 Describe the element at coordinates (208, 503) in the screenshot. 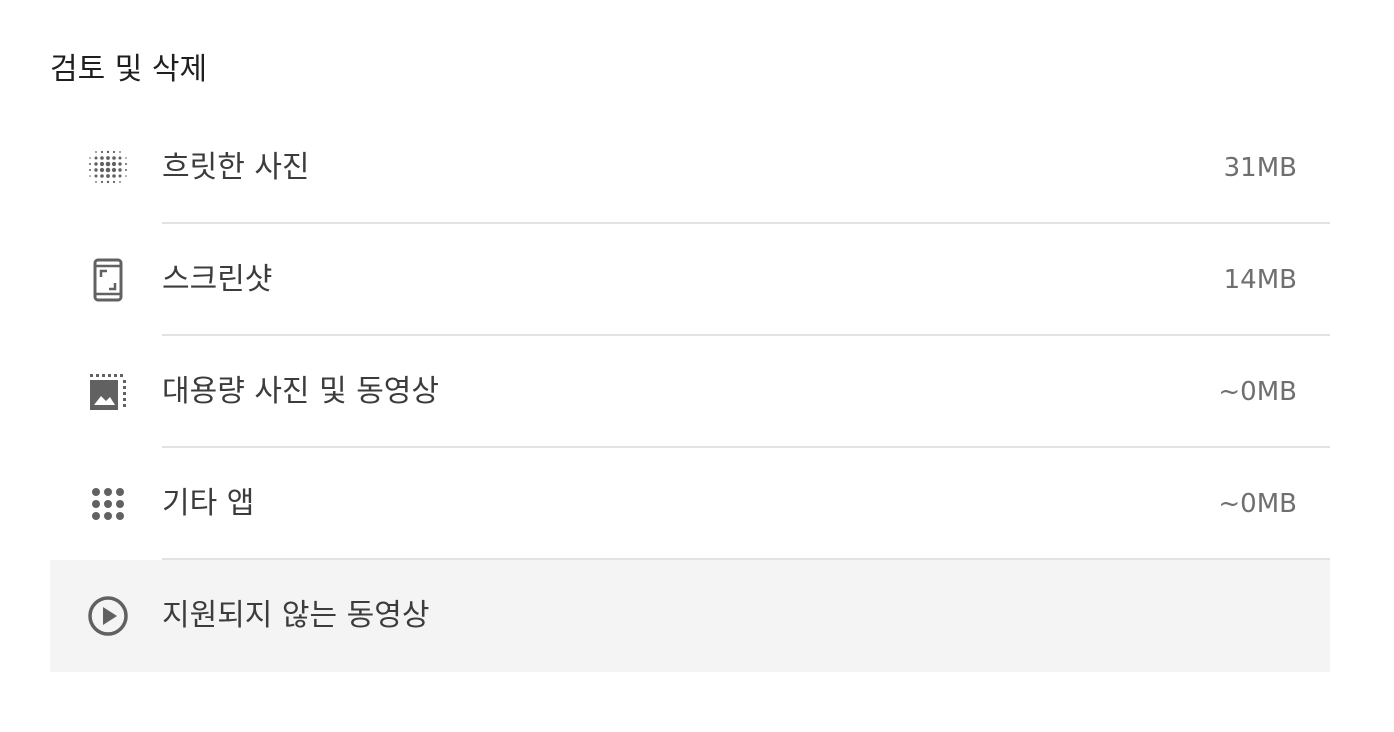

I see `item-label: 기타 앱` at that location.